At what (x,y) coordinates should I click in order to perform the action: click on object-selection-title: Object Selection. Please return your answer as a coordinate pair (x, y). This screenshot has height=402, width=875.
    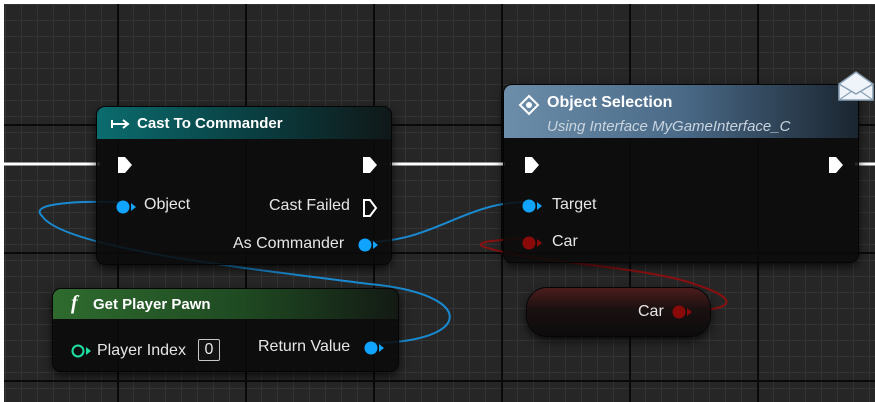
    Looking at the image, I should click on (610, 102).